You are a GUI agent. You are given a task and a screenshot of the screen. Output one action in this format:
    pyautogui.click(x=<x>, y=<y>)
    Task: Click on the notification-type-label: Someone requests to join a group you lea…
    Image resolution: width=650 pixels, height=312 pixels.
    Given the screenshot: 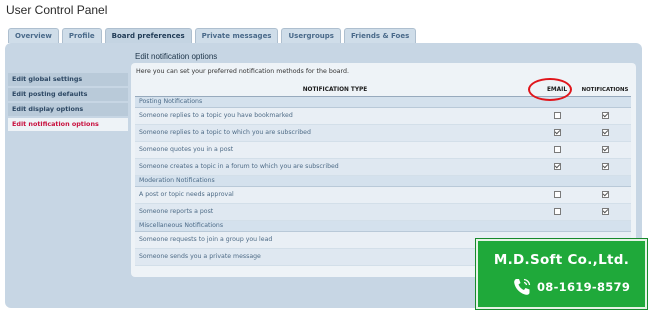 What is the action you would take?
    pyautogui.click(x=335, y=240)
    